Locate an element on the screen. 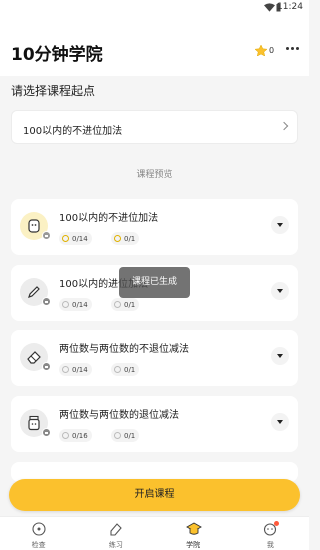 The width and height of the screenshot is (320, 550). tab-practice: 练习 is located at coordinates (115, 533).